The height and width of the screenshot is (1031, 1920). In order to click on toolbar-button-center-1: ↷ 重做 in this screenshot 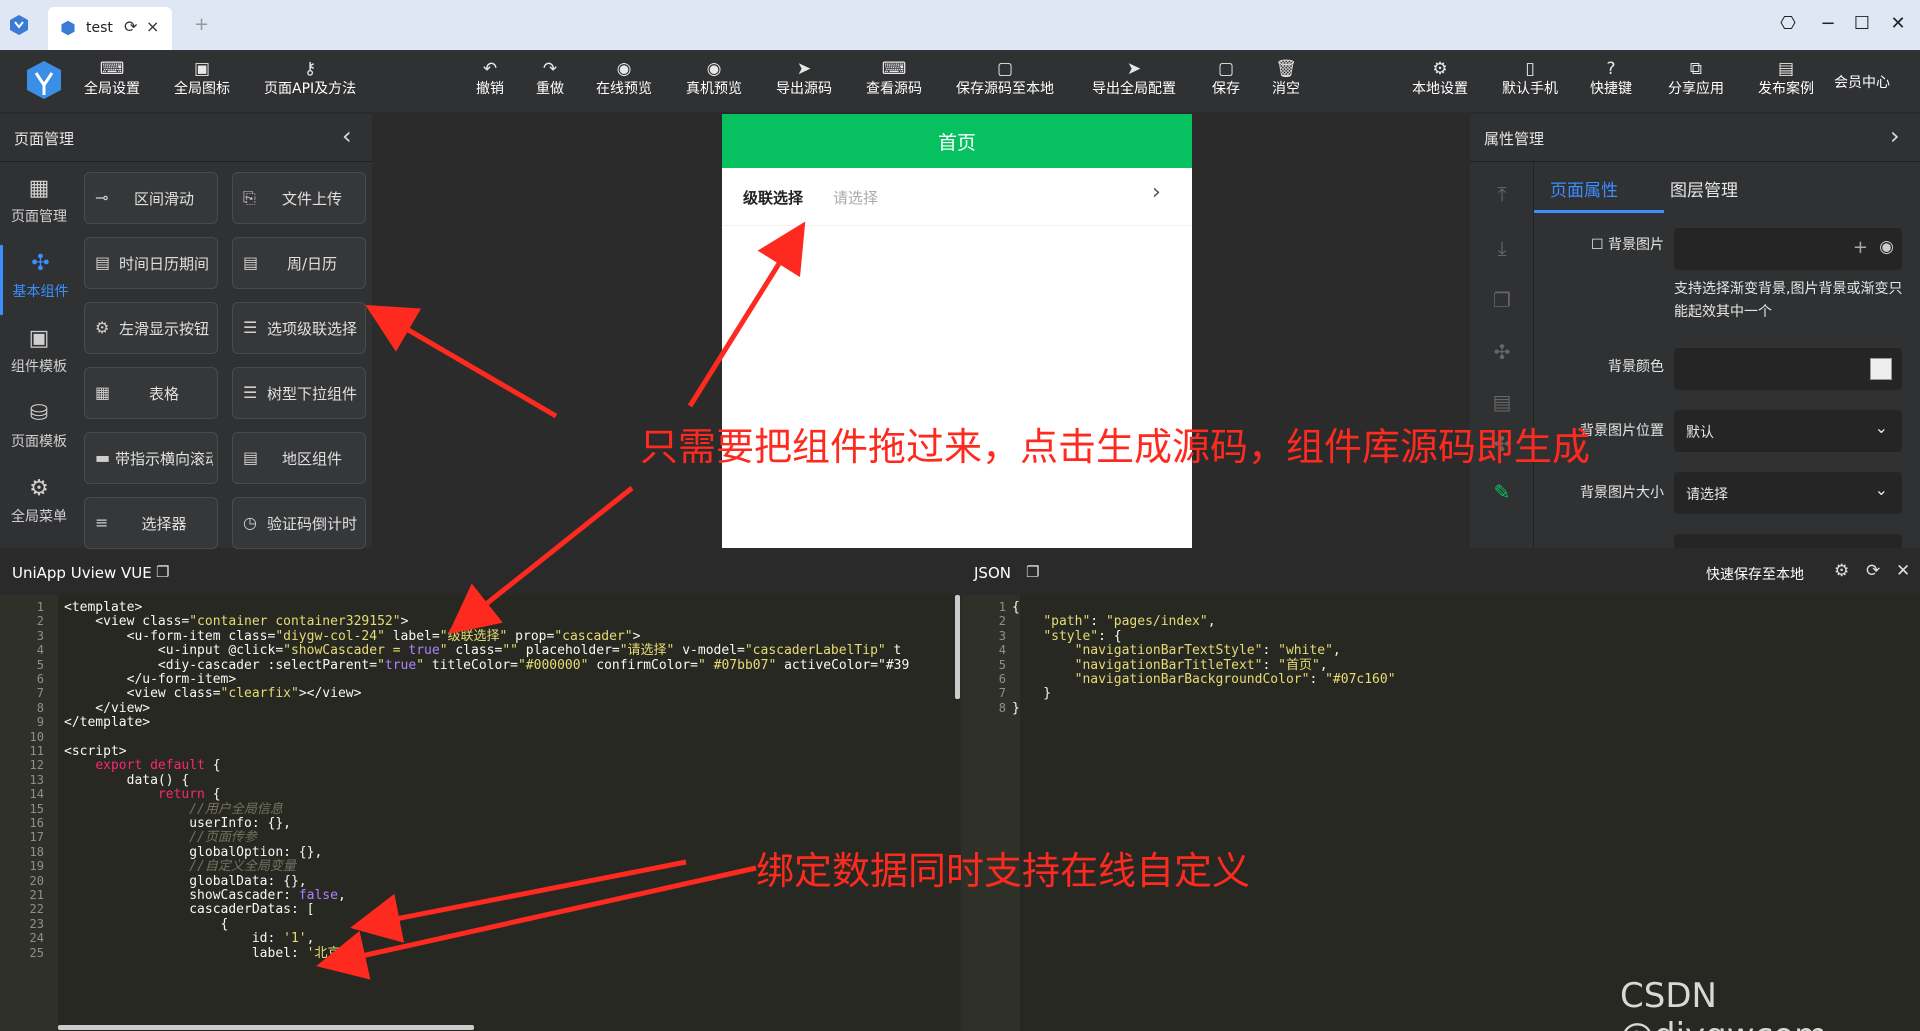, I will do `click(550, 78)`.